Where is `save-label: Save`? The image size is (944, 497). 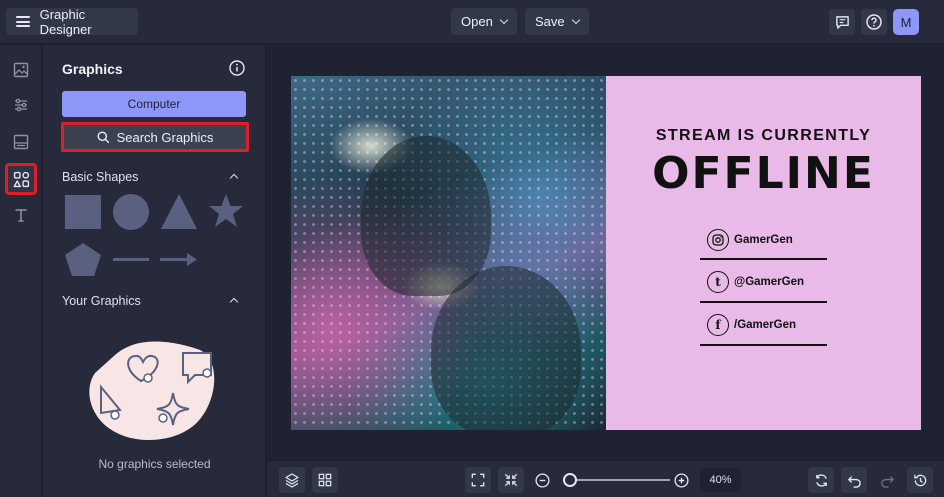 save-label: Save is located at coordinates (550, 21).